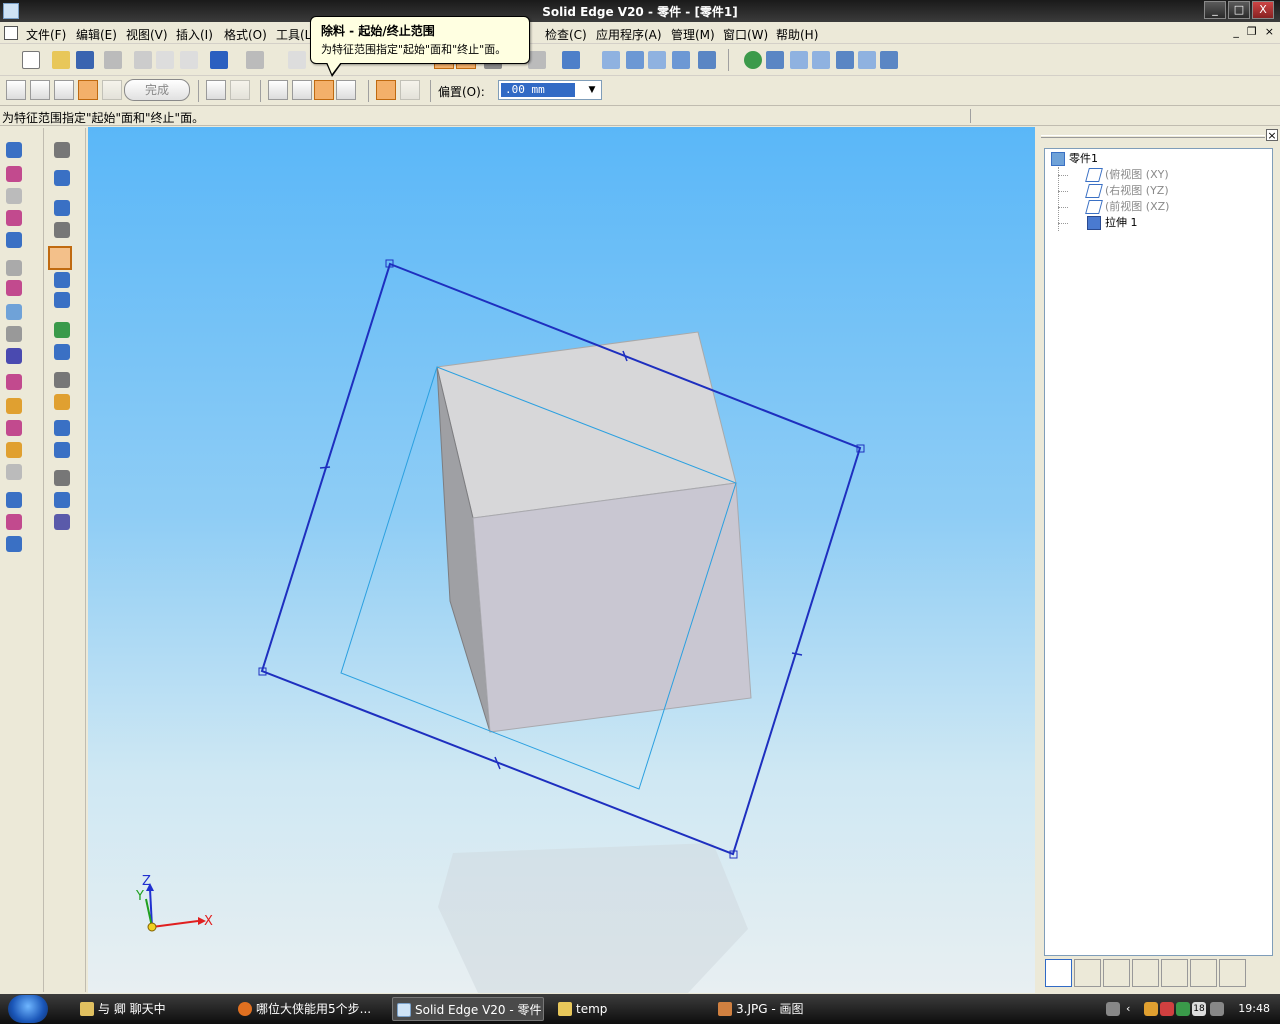 The height and width of the screenshot is (1024, 1280). Describe the element at coordinates (1145, 973) in the screenshot. I see `tab-feature-library` at that location.